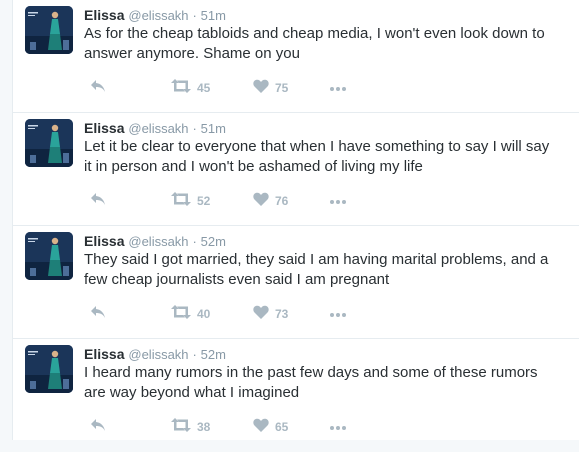 The height and width of the screenshot is (452, 579). What do you see at coordinates (282, 201) in the screenshot?
I see `like-count: 76` at bounding box center [282, 201].